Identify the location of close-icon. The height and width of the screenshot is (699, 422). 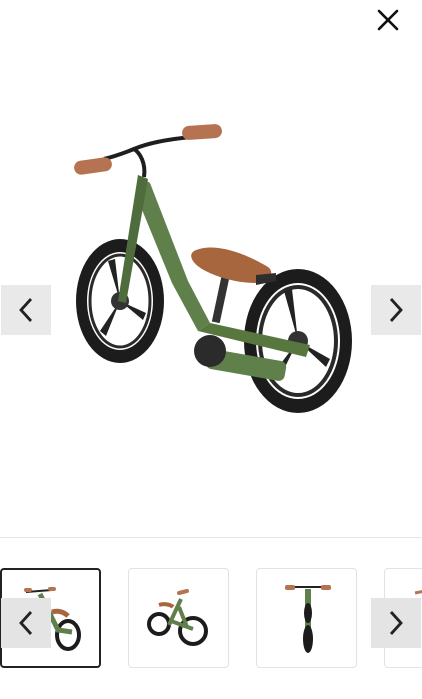
(388, 20).